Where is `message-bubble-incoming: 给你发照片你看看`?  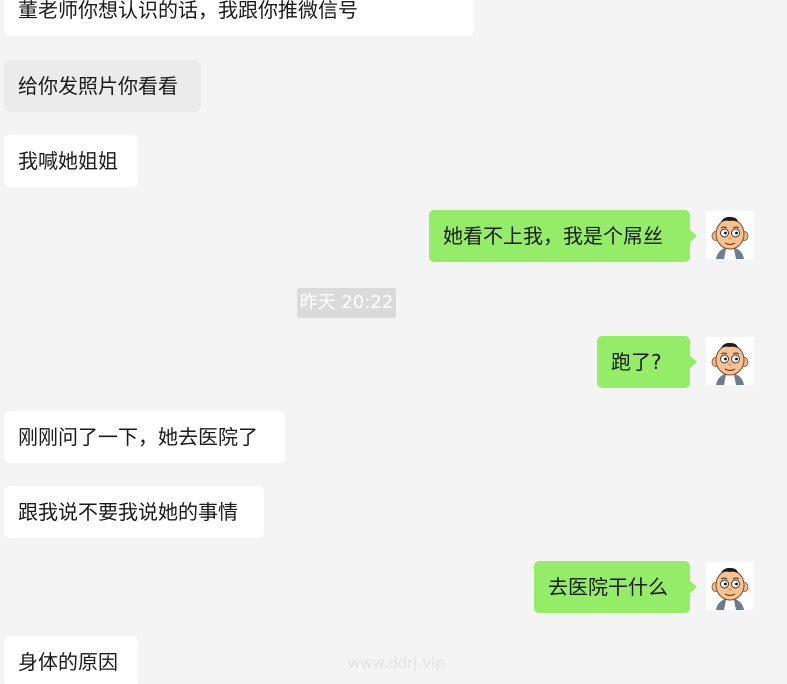 message-bubble-incoming: 给你发照片你看看 is located at coordinates (102, 86).